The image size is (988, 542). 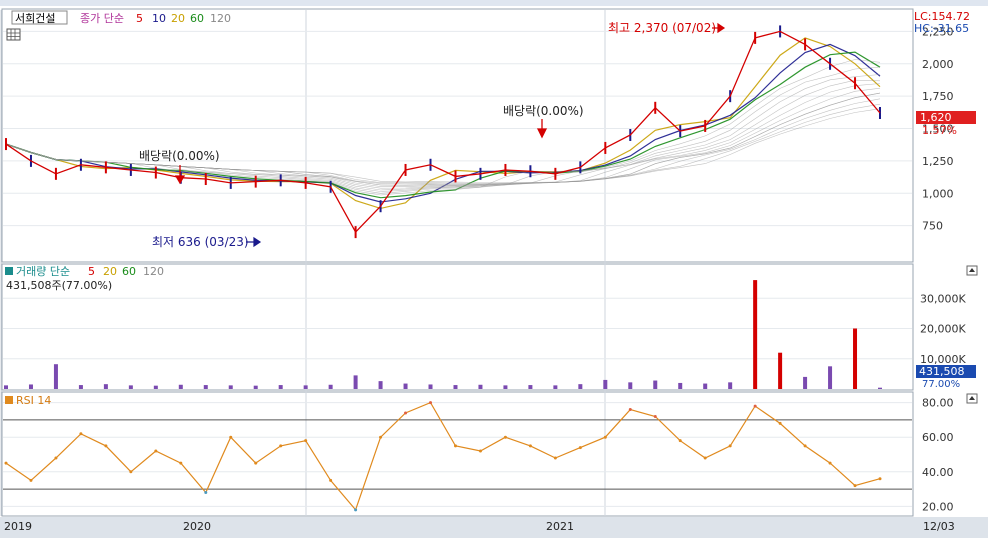 I want to click on volume-indicator-label: 거래량 단순, so click(x=43, y=271).